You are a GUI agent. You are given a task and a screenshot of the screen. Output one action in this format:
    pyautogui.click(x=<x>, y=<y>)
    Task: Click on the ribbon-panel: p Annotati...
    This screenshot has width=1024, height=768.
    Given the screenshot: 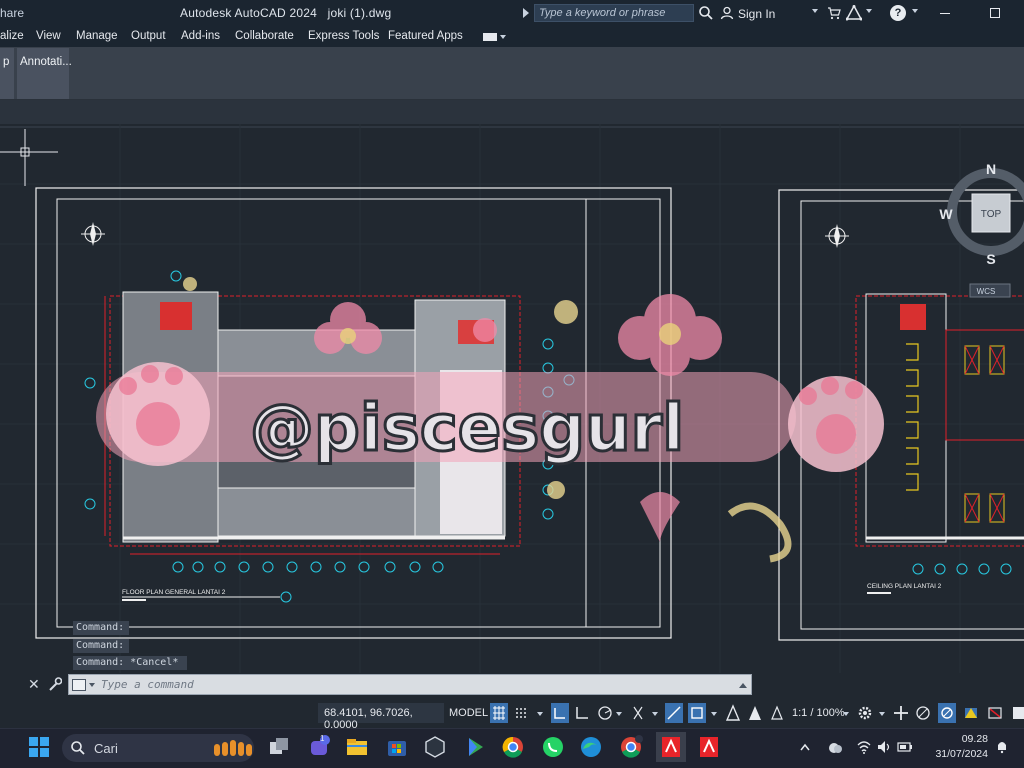 What is the action you would take?
    pyautogui.click(x=512, y=73)
    